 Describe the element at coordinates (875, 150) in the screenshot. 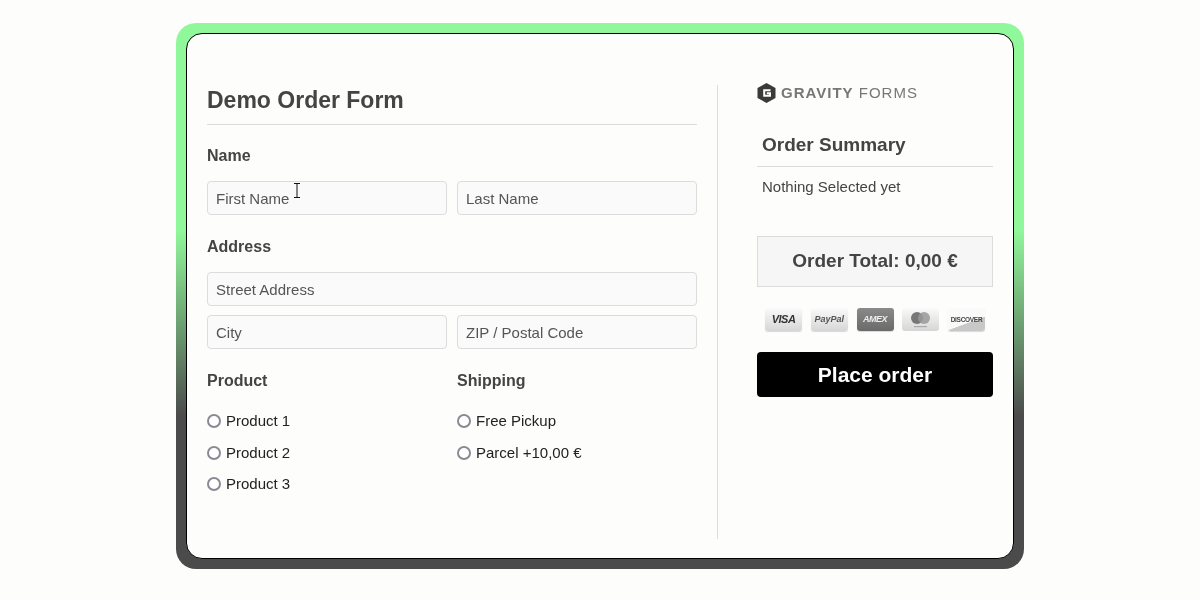

I see `summary-title: Order Summary` at that location.